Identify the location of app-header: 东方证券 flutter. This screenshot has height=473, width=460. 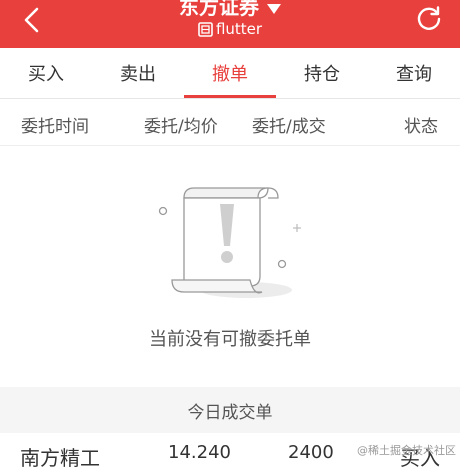
(230, 24).